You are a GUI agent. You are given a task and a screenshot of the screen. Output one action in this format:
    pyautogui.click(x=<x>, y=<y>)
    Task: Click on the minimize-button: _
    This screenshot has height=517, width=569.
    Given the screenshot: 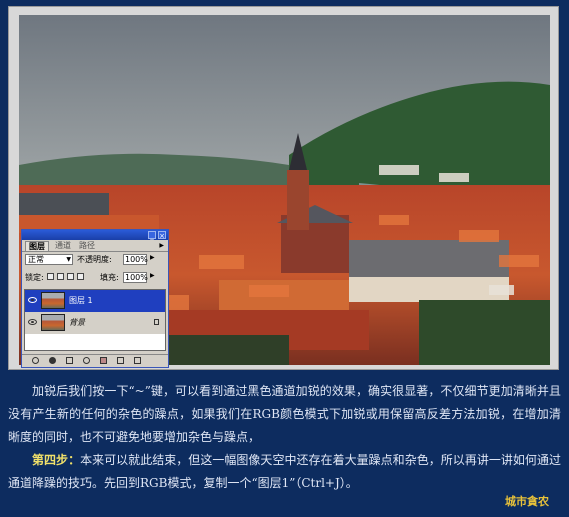 What is the action you would take?
    pyautogui.click(x=152, y=235)
    